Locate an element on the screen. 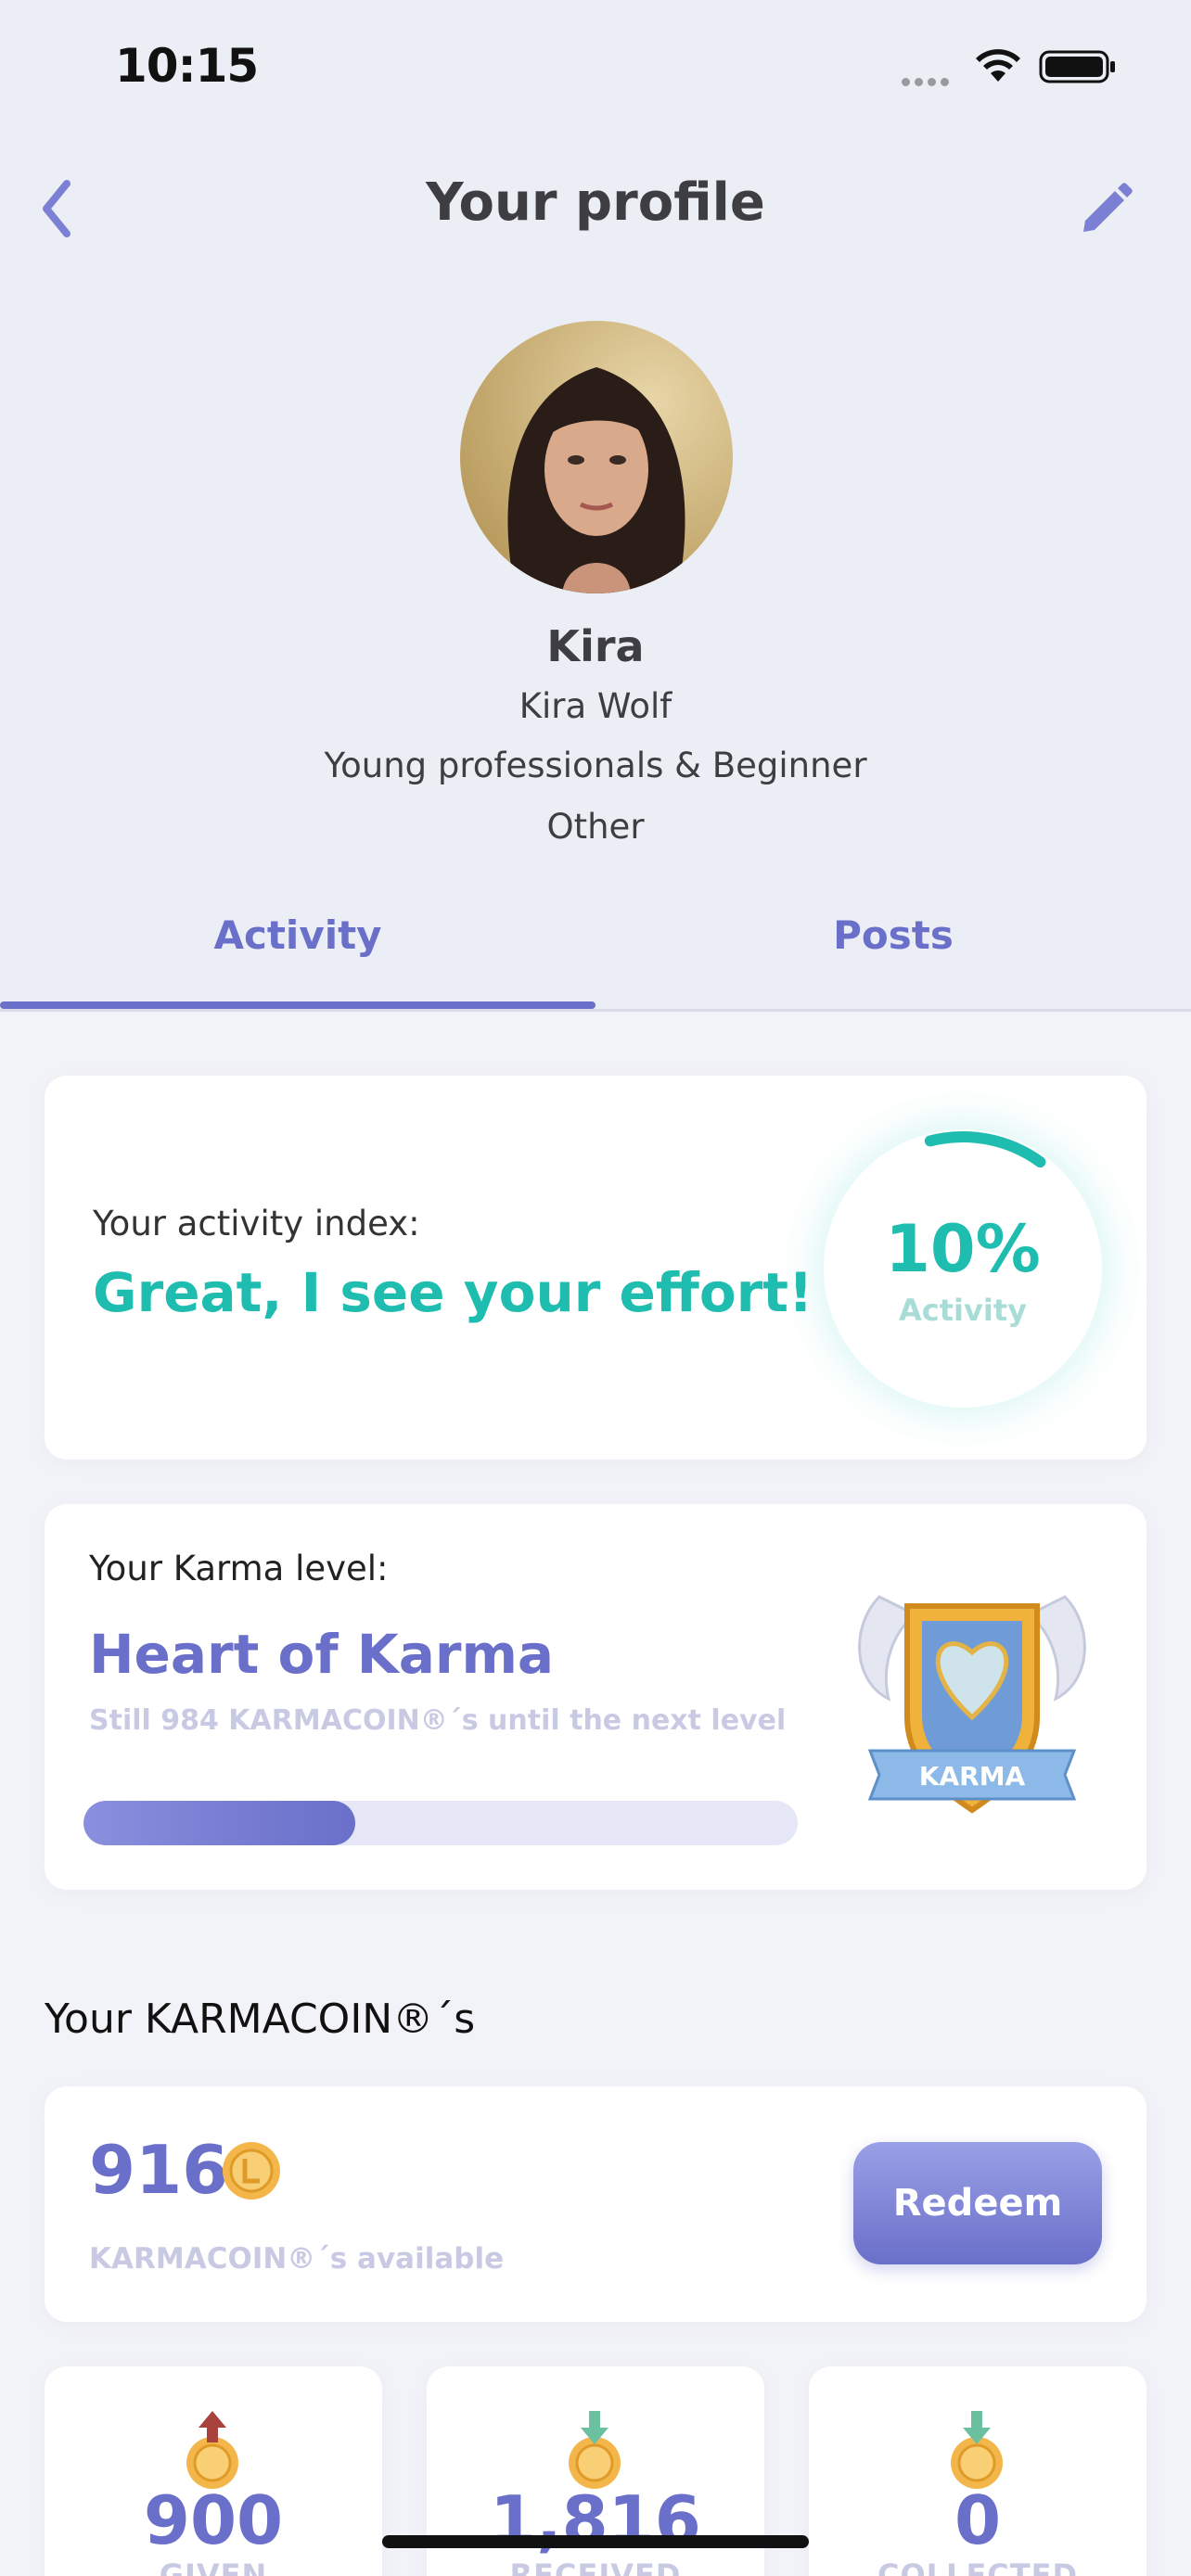 This screenshot has width=1191, height=2576. activity-message: Great, I see your effort! is located at coordinates (453, 1292).